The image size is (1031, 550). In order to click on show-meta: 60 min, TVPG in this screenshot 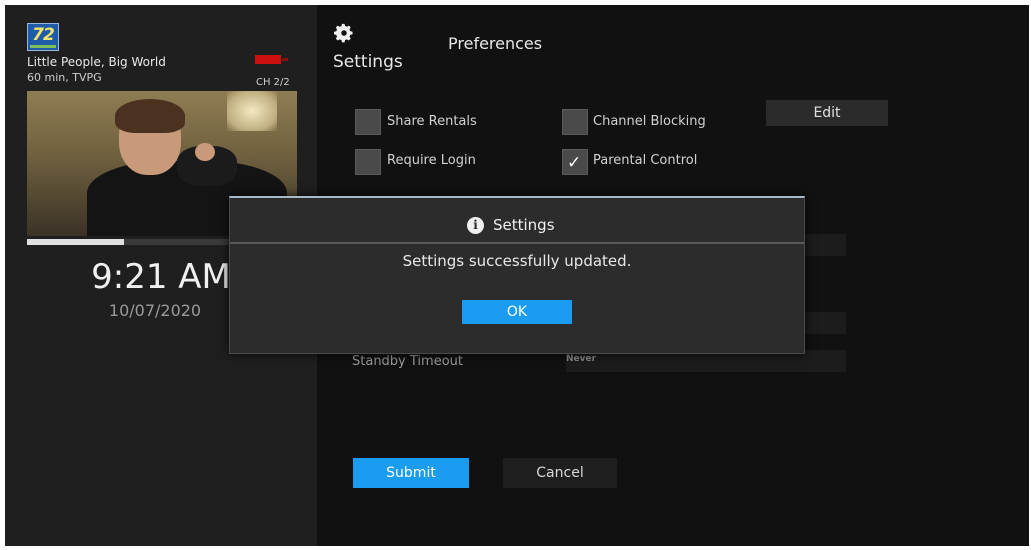, I will do `click(64, 77)`.